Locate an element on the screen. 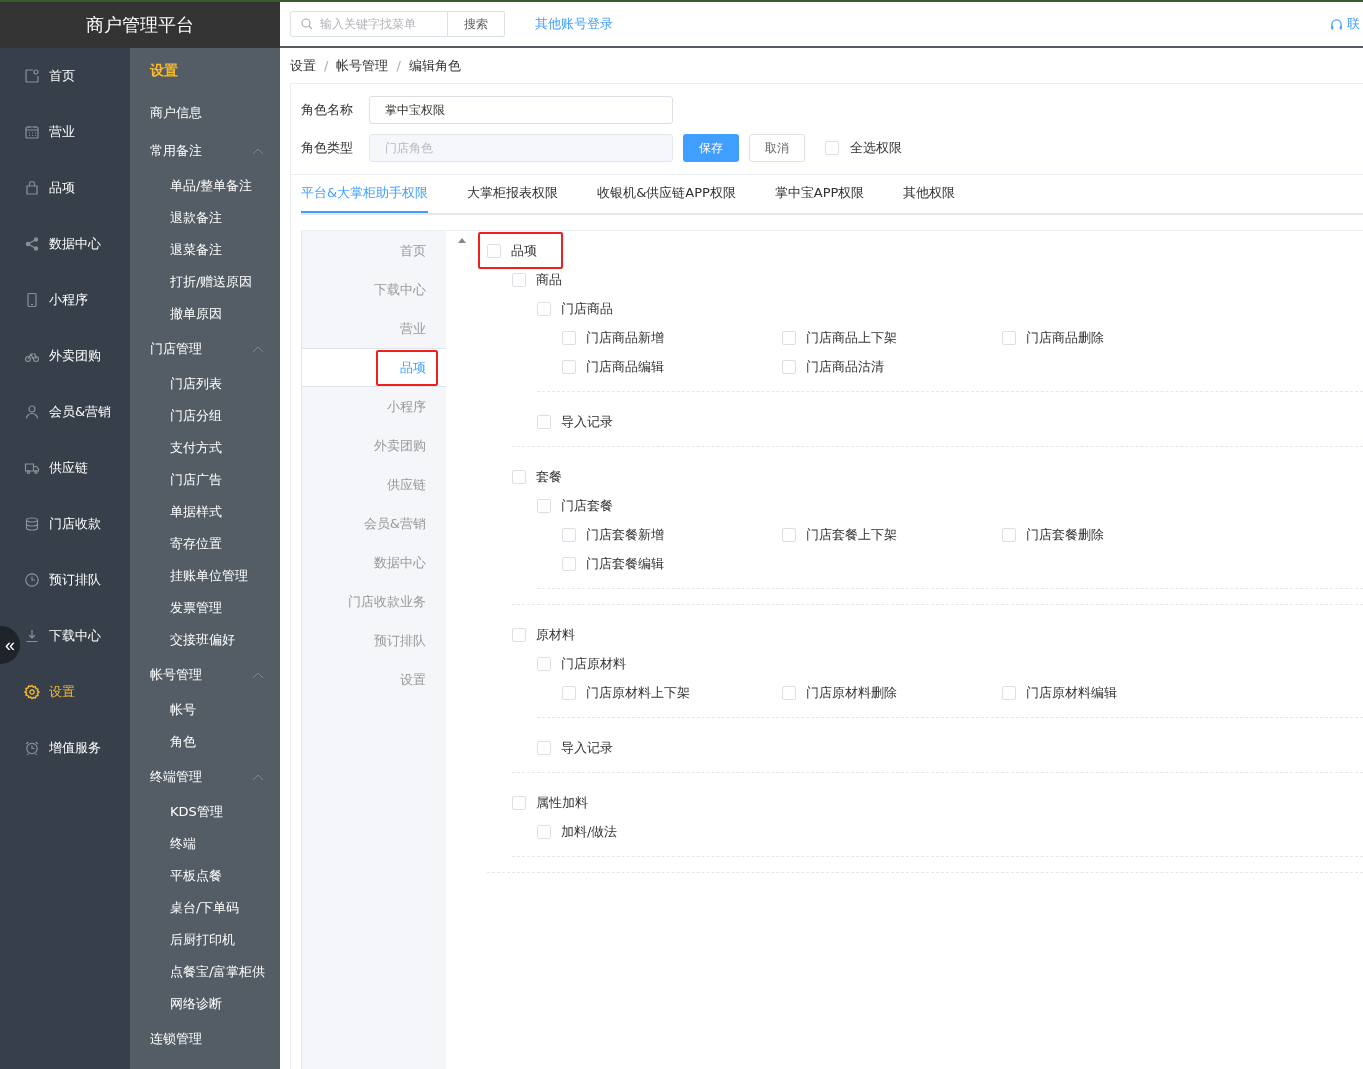 The image size is (1363, 1069). permission-label: 门店原材料编辑 is located at coordinates (1071, 692).